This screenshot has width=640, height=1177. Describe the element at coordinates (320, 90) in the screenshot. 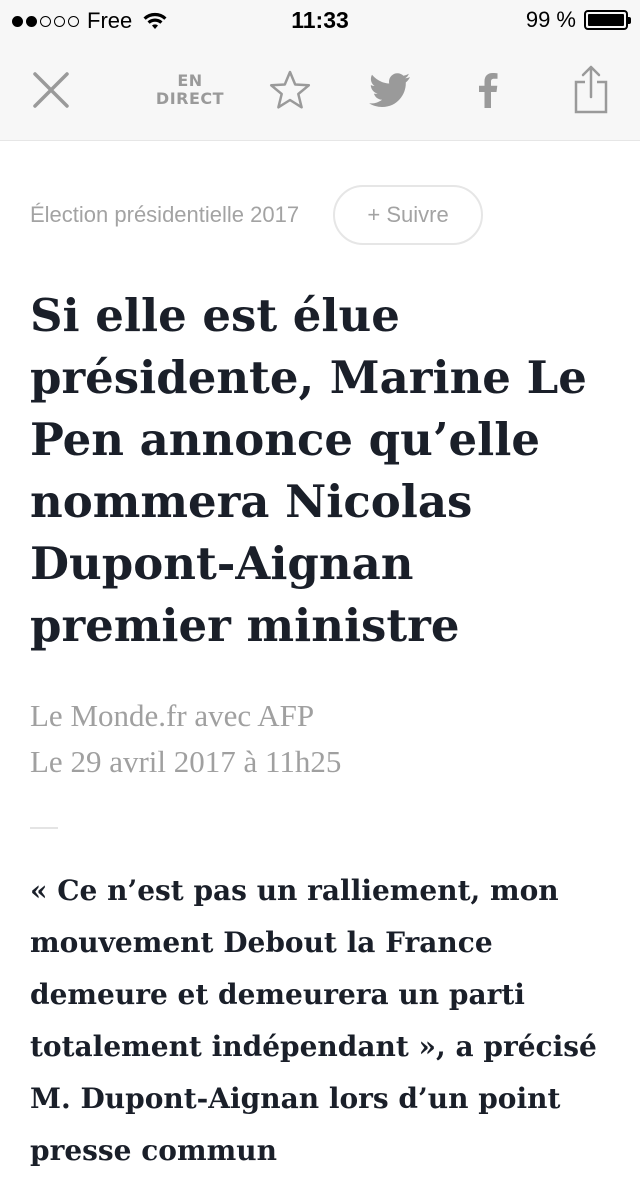

I see `article-toolbar: EN DIRECT` at that location.